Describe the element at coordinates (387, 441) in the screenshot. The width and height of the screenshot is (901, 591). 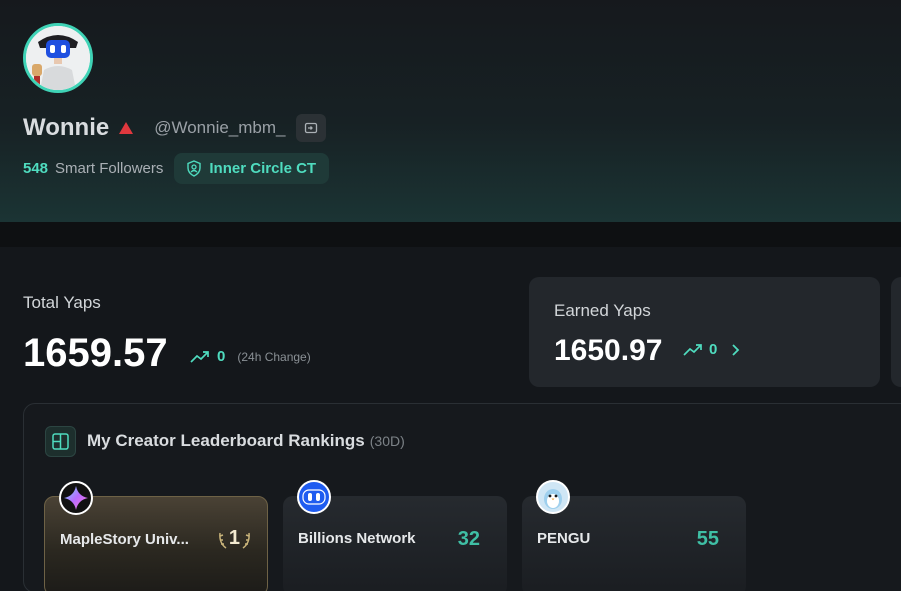
I see `leaderboard-period: (30D)` at that location.